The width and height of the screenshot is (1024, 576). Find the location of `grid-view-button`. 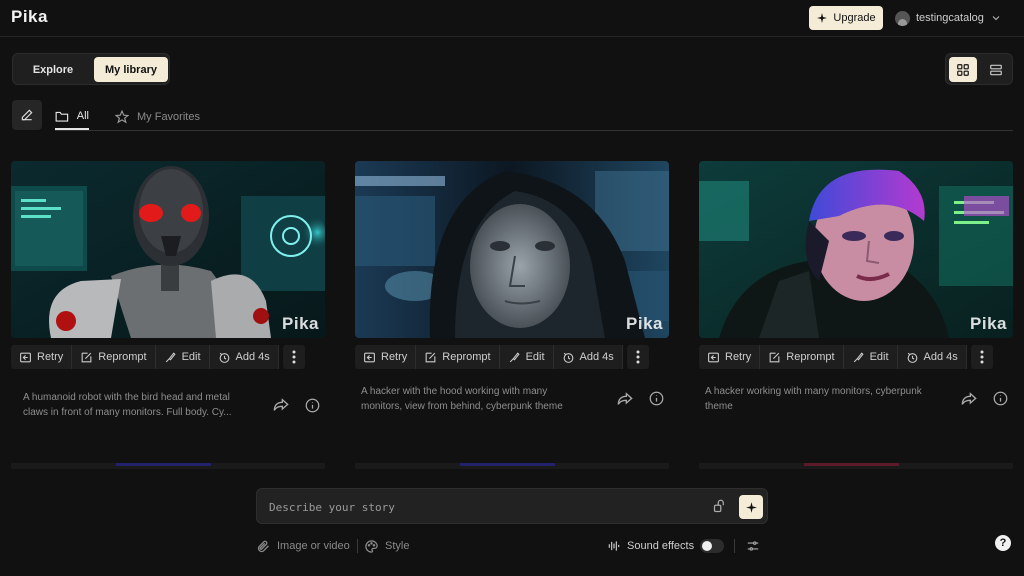

grid-view-button is located at coordinates (963, 69).